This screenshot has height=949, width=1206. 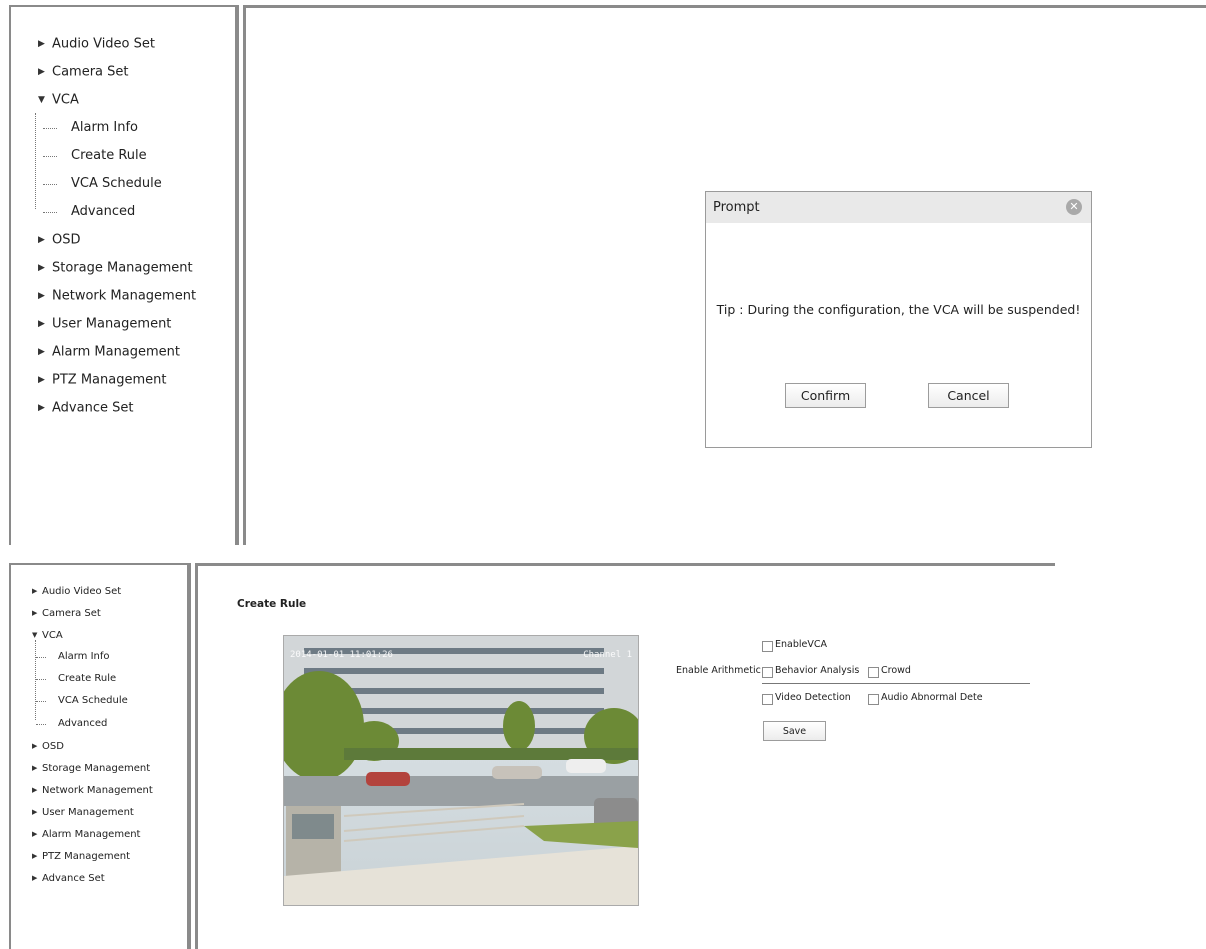 I want to click on prompt-header: Prompt ✕, so click(x=898, y=207).